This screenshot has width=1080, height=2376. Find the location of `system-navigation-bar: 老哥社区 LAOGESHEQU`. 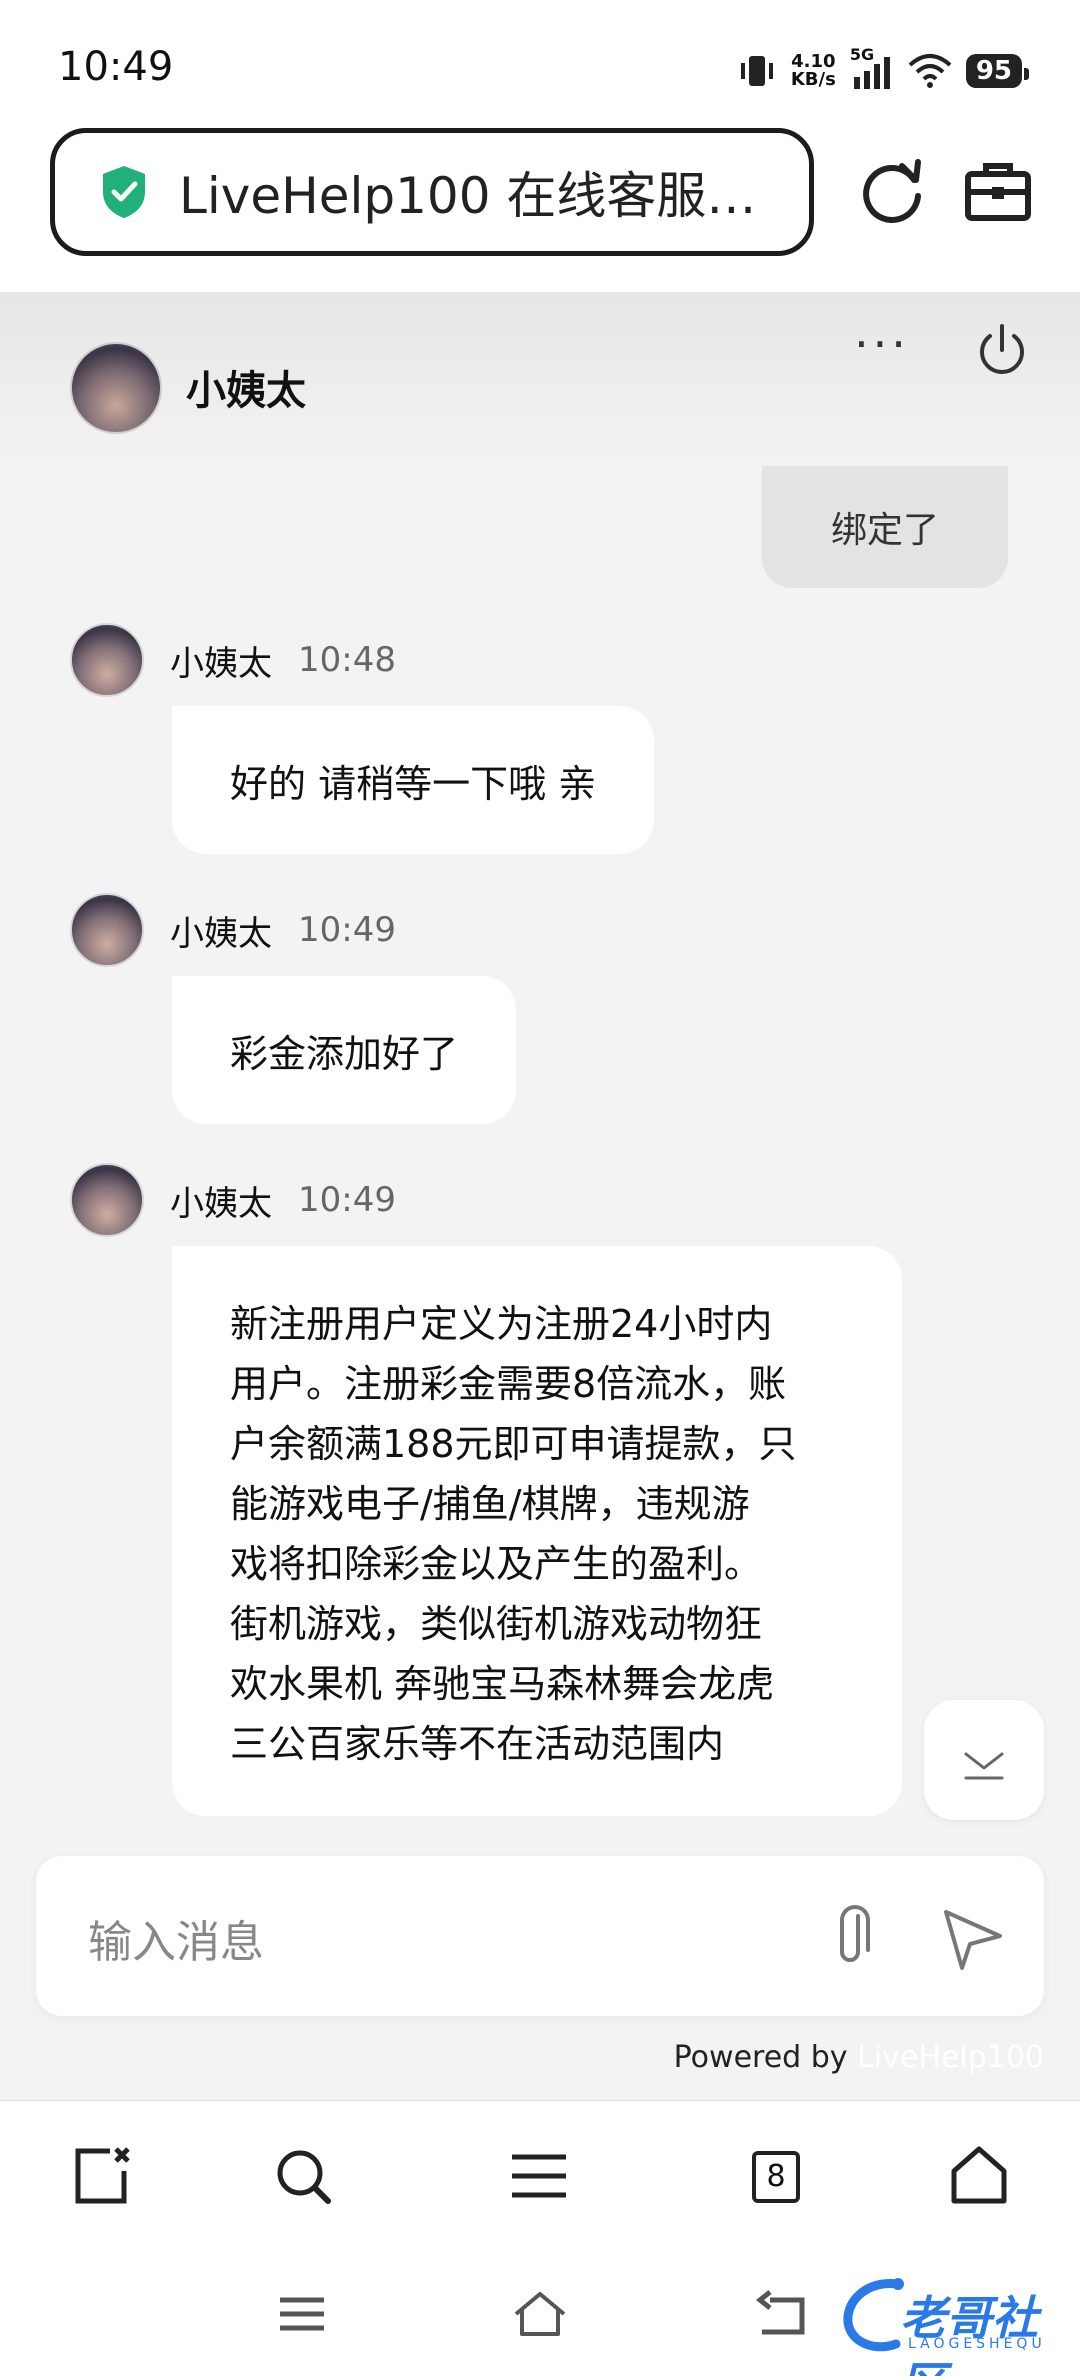

system-navigation-bar: 老哥社区 LAOGESHEQU is located at coordinates (540, 2313).